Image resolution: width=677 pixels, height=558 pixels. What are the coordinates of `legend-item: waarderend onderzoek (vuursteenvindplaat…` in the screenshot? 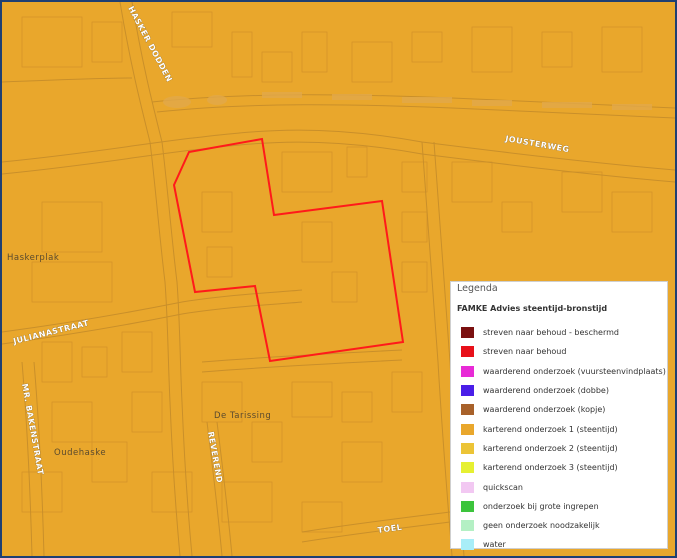 It's located at (563, 371).